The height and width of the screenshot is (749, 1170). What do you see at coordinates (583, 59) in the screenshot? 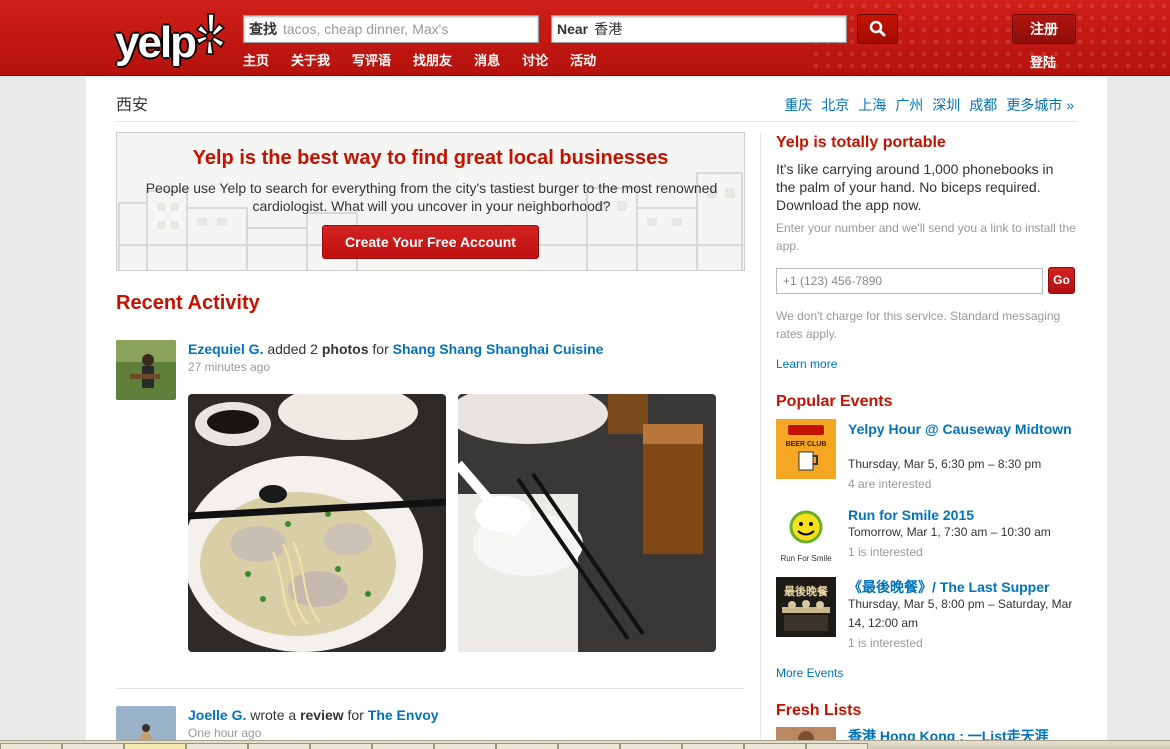
I see `nav-events: 活动` at bounding box center [583, 59].